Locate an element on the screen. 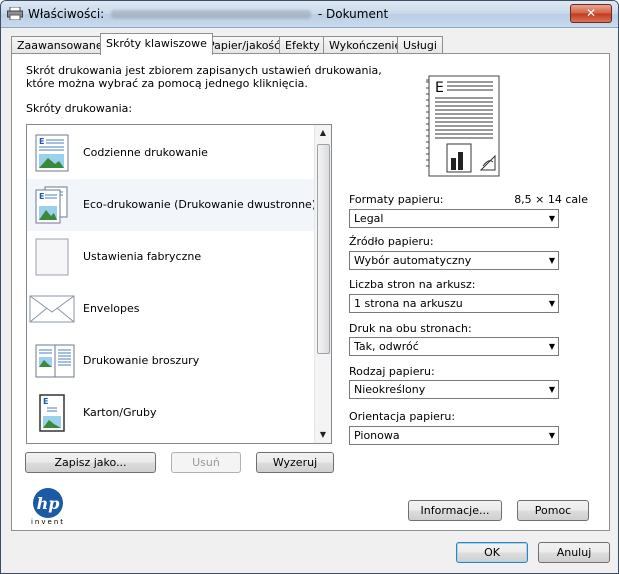 This screenshot has width=619, height=574. title-bar: Właściwości: - Dokument ✕ is located at coordinates (309, 14).